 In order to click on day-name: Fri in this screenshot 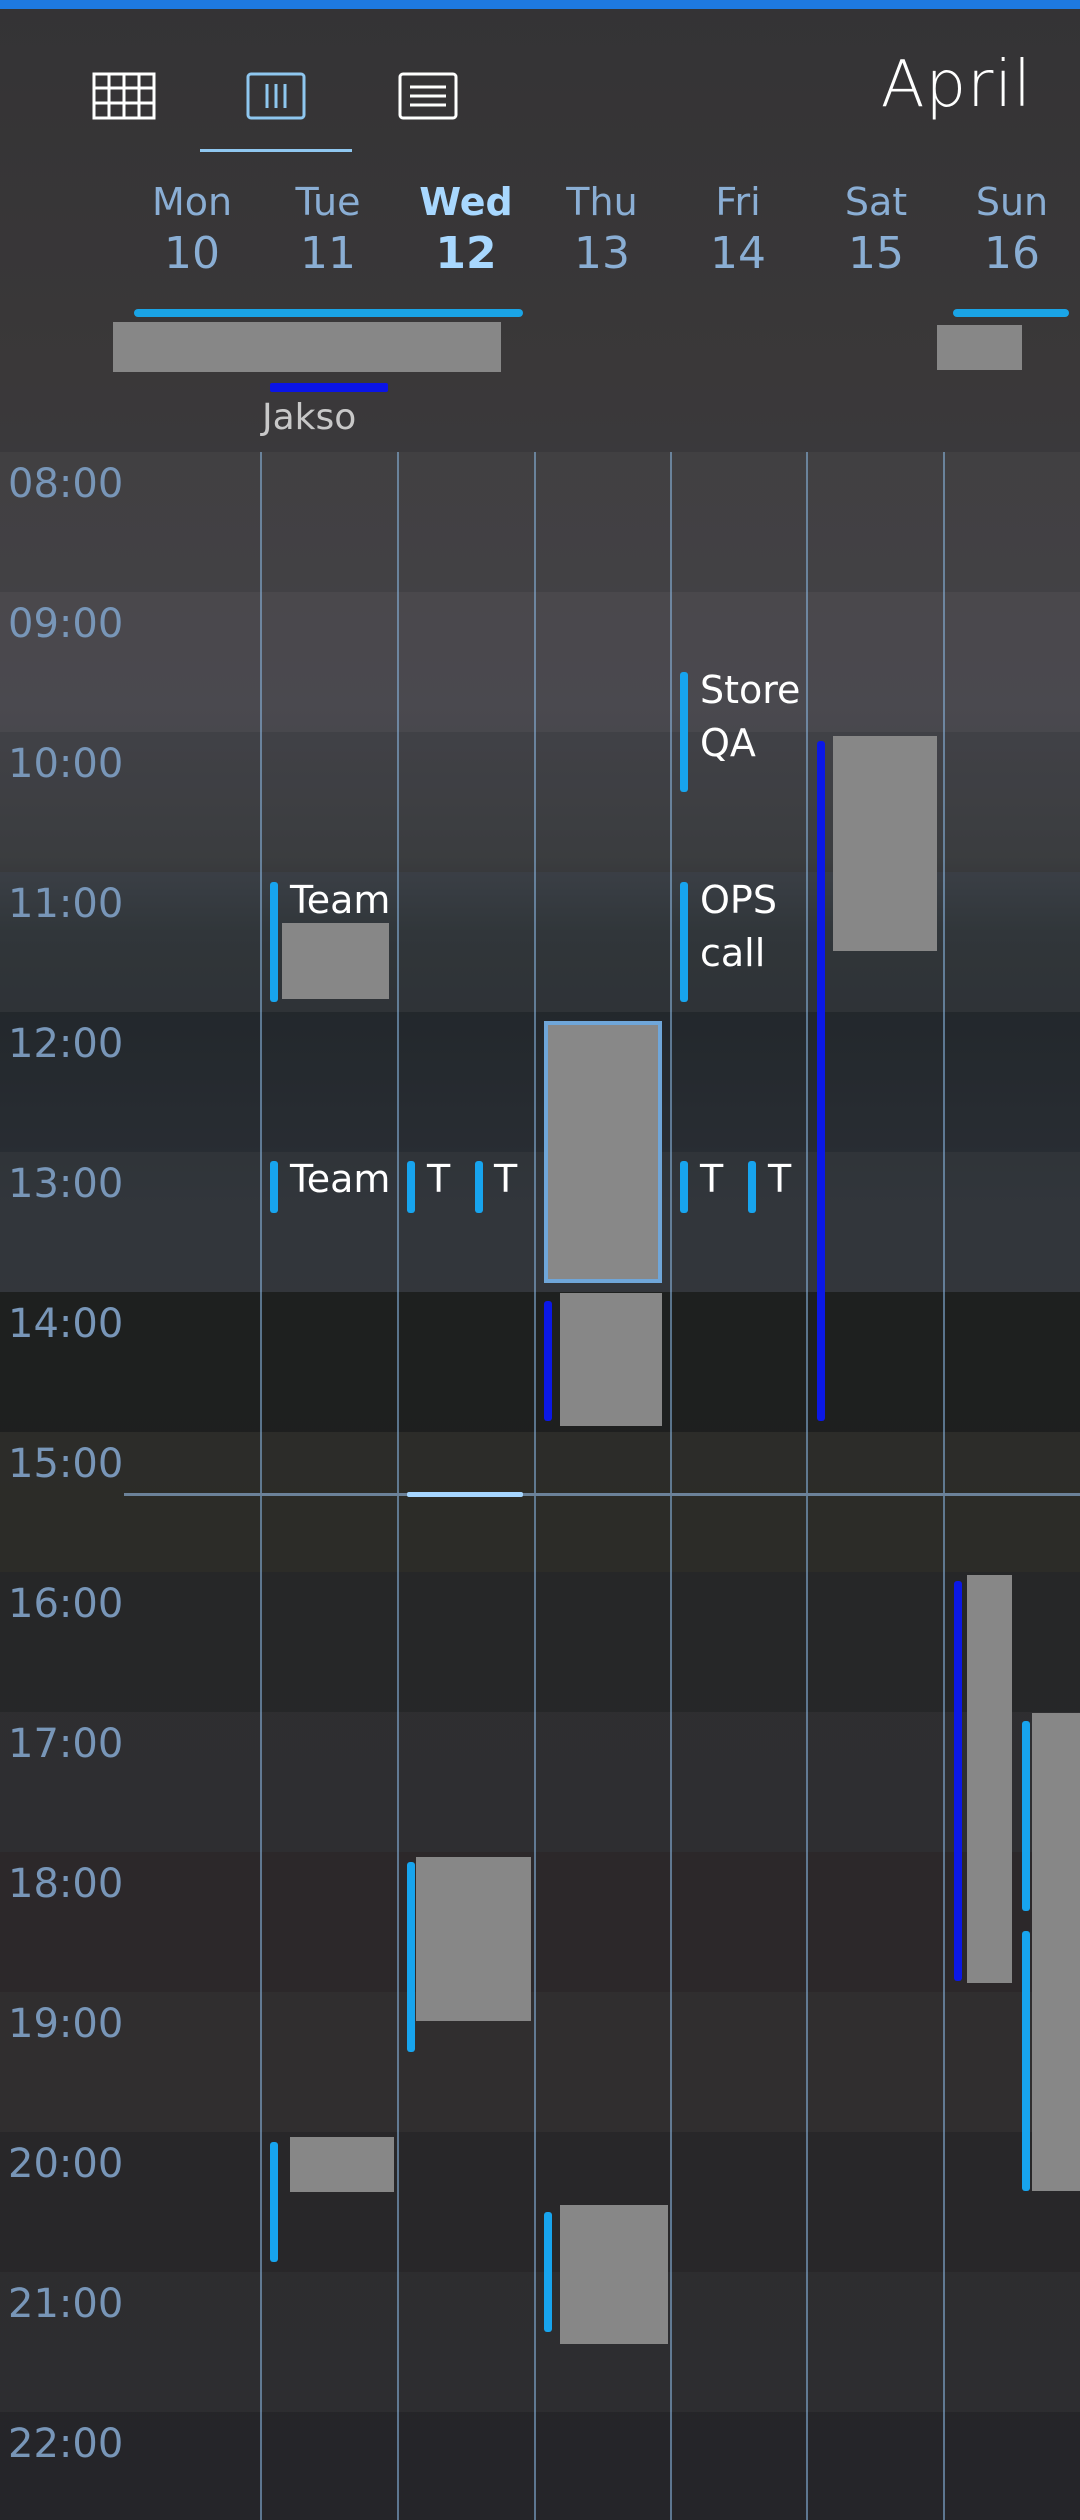, I will do `click(738, 202)`.